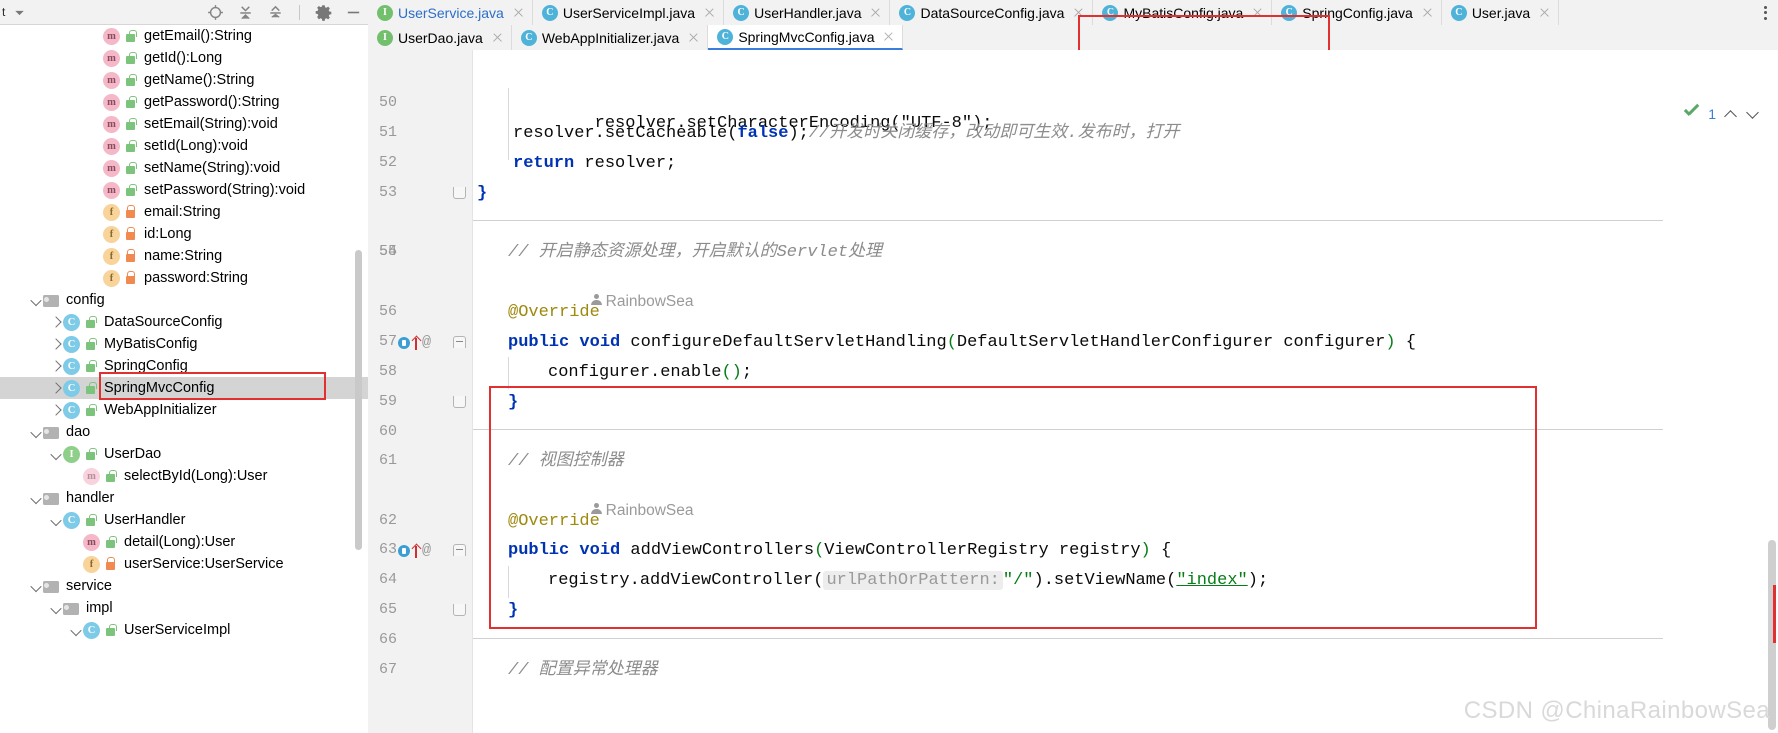  What do you see at coordinates (184, 454) in the screenshot?
I see `tree-item: I UserDao` at bounding box center [184, 454].